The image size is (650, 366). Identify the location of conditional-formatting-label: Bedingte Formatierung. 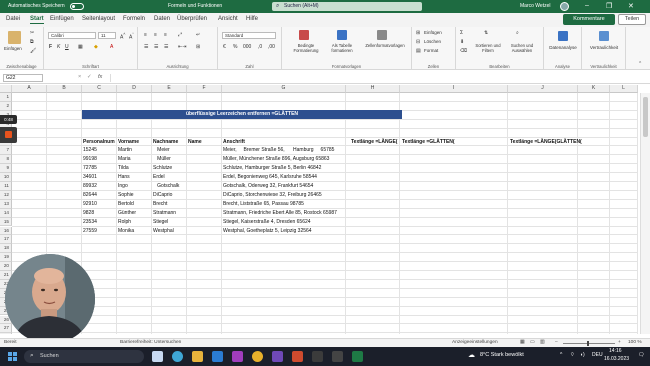
(306, 48).